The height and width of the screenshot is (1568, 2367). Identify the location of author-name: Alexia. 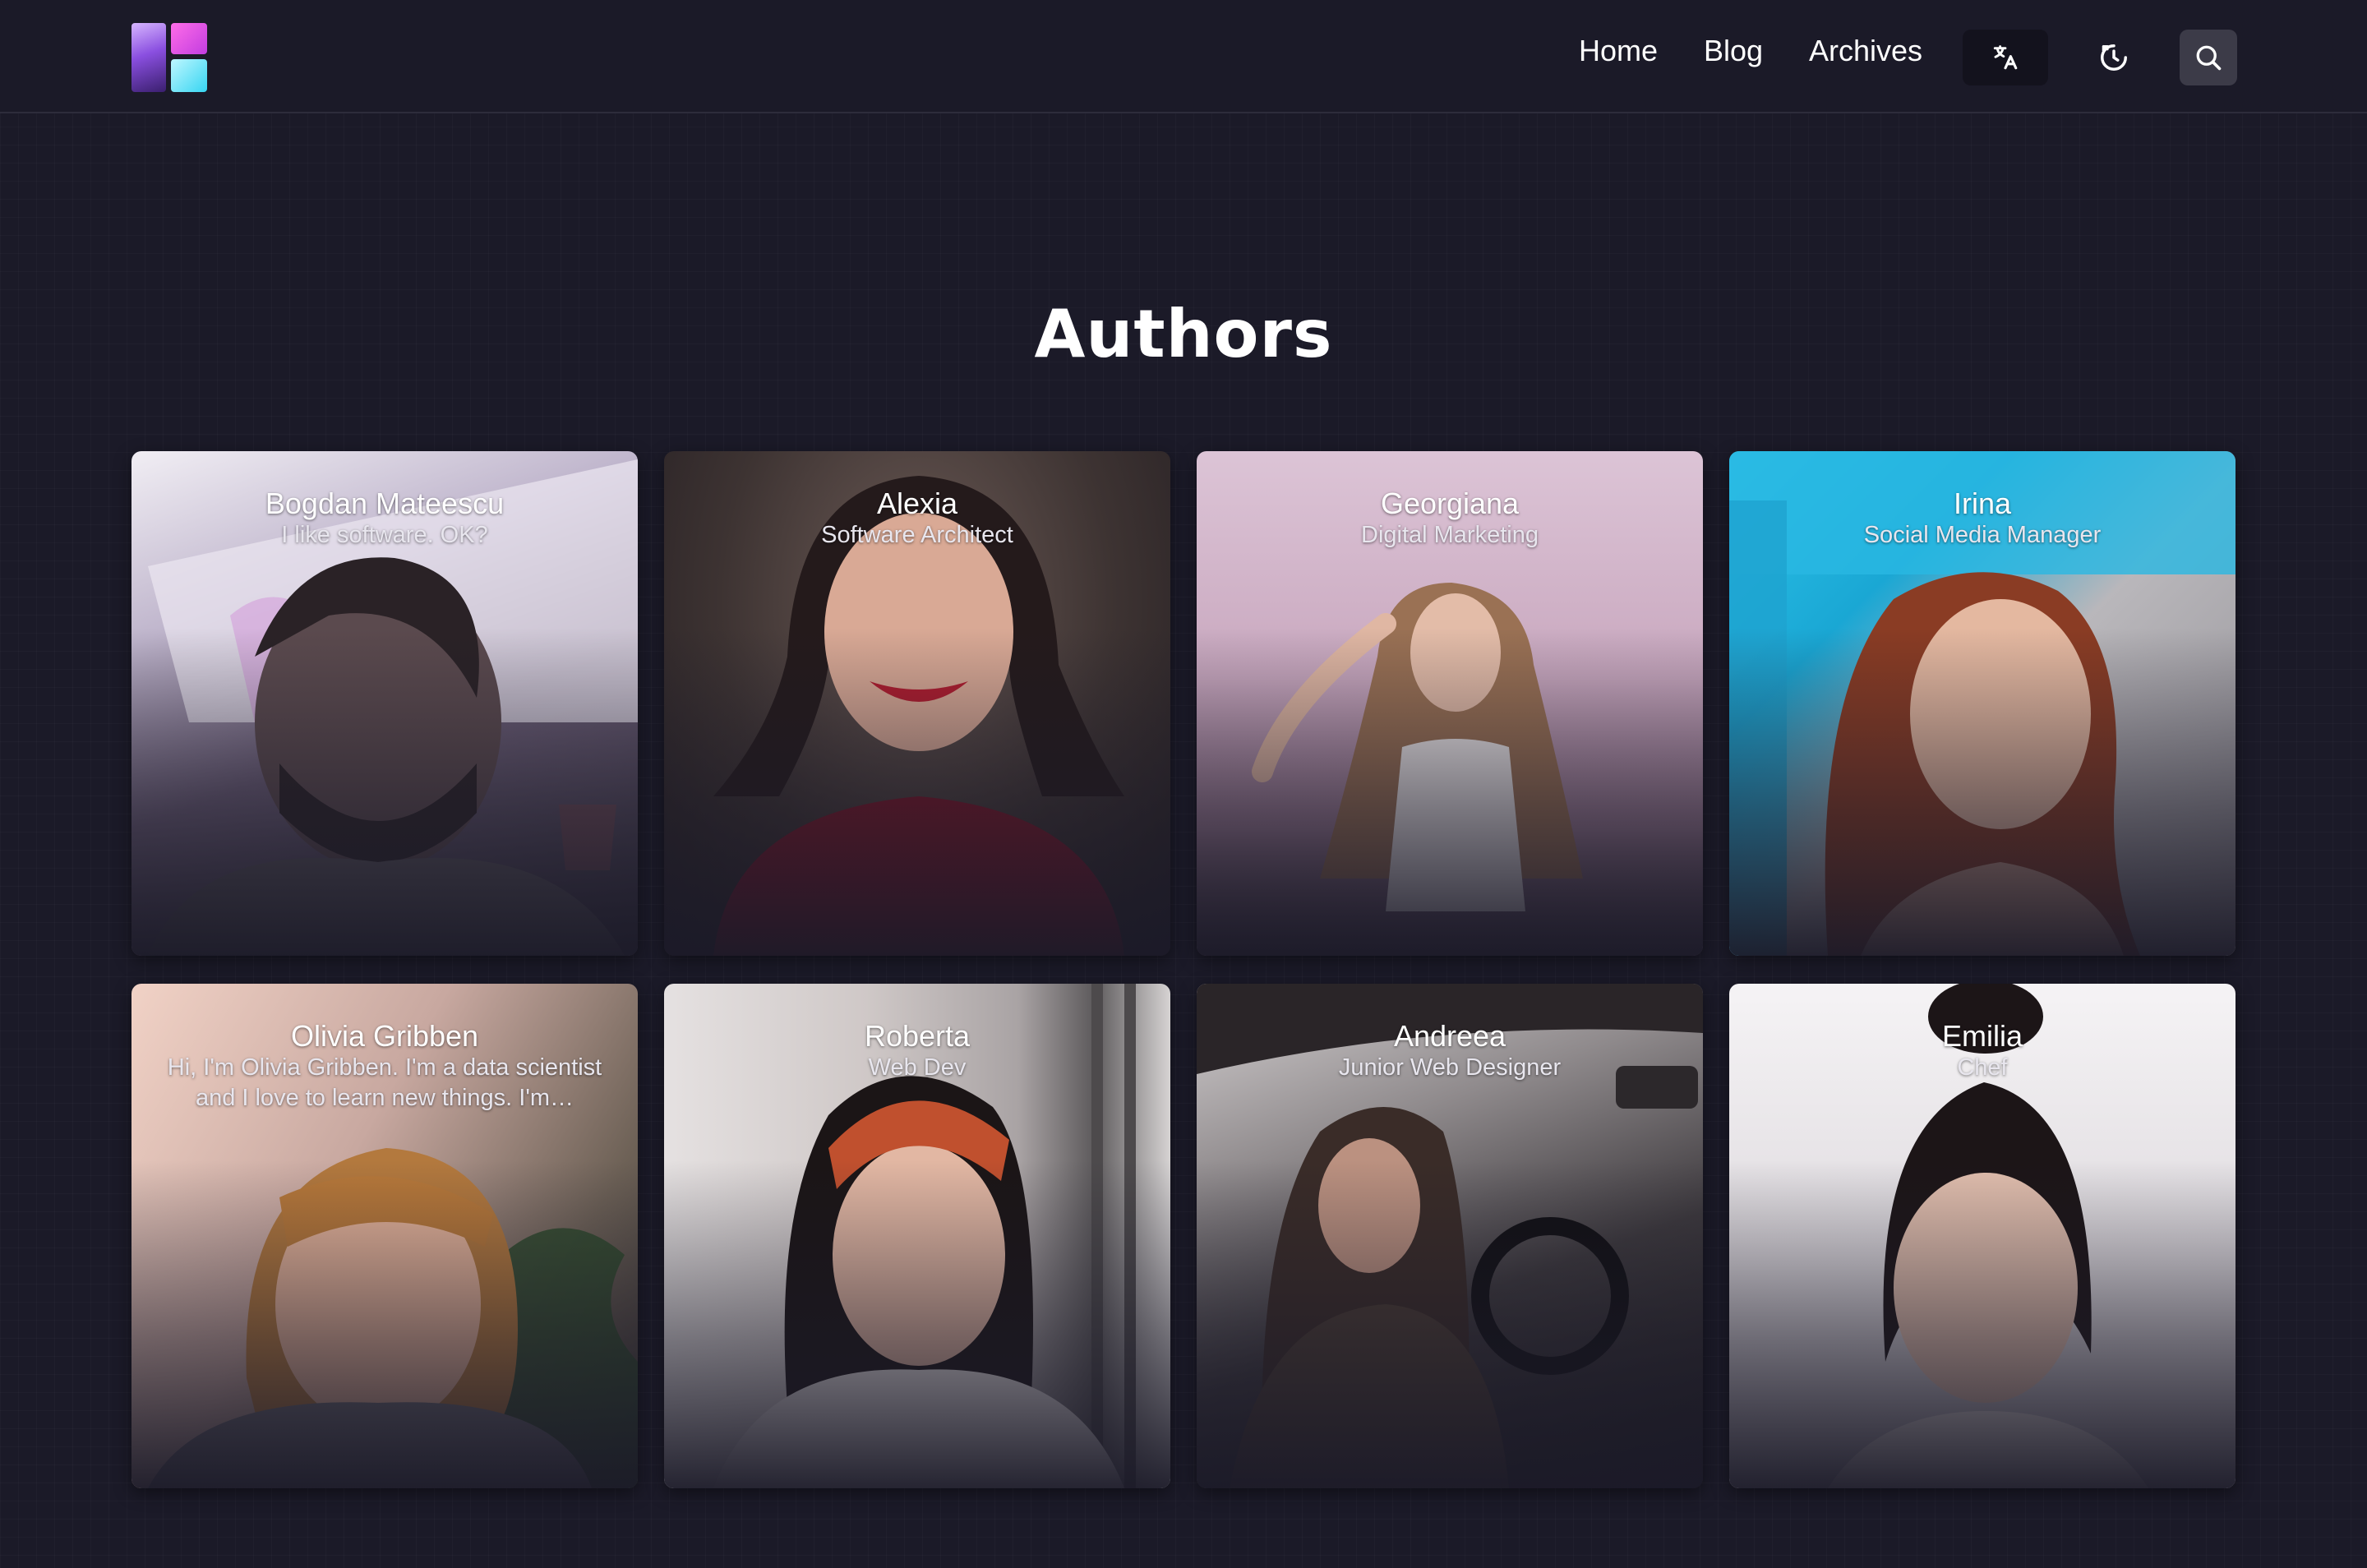
(917, 503).